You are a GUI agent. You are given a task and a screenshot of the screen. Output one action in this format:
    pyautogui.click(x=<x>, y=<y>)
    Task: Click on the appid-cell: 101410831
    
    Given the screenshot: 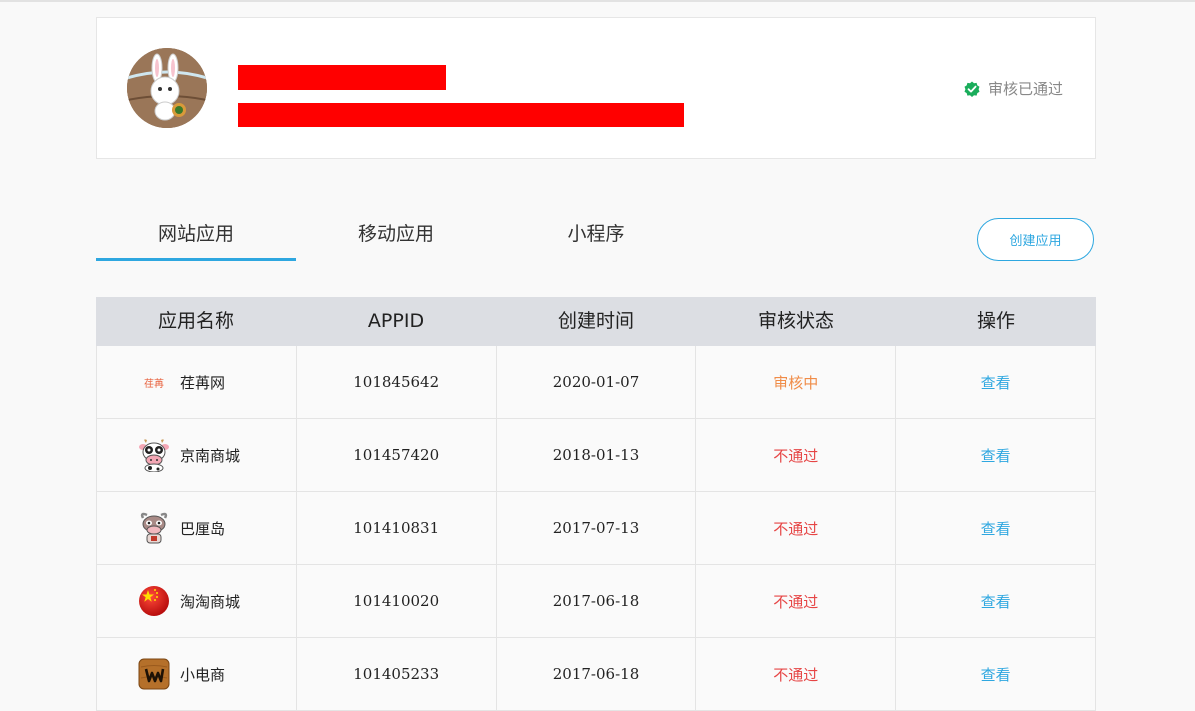 What is the action you would take?
    pyautogui.click(x=397, y=528)
    